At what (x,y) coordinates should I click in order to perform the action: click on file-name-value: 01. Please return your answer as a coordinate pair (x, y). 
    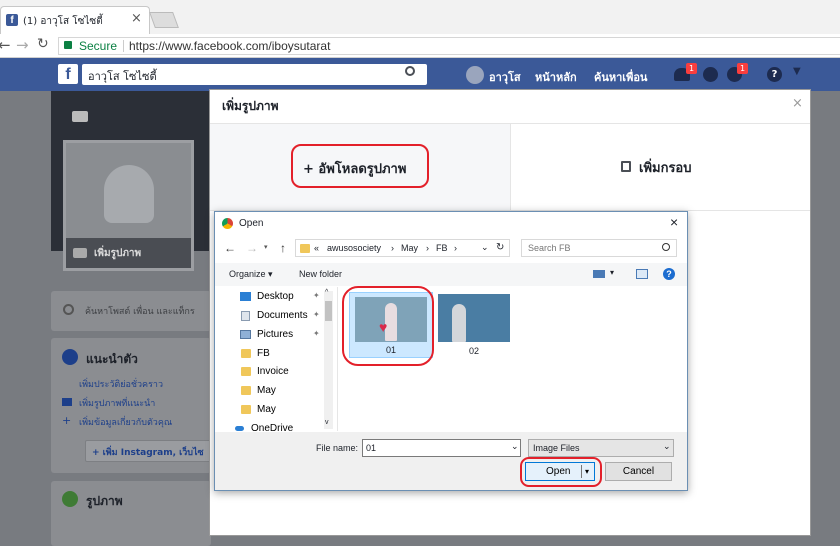
    Looking at the image, I should click on (371, 448).